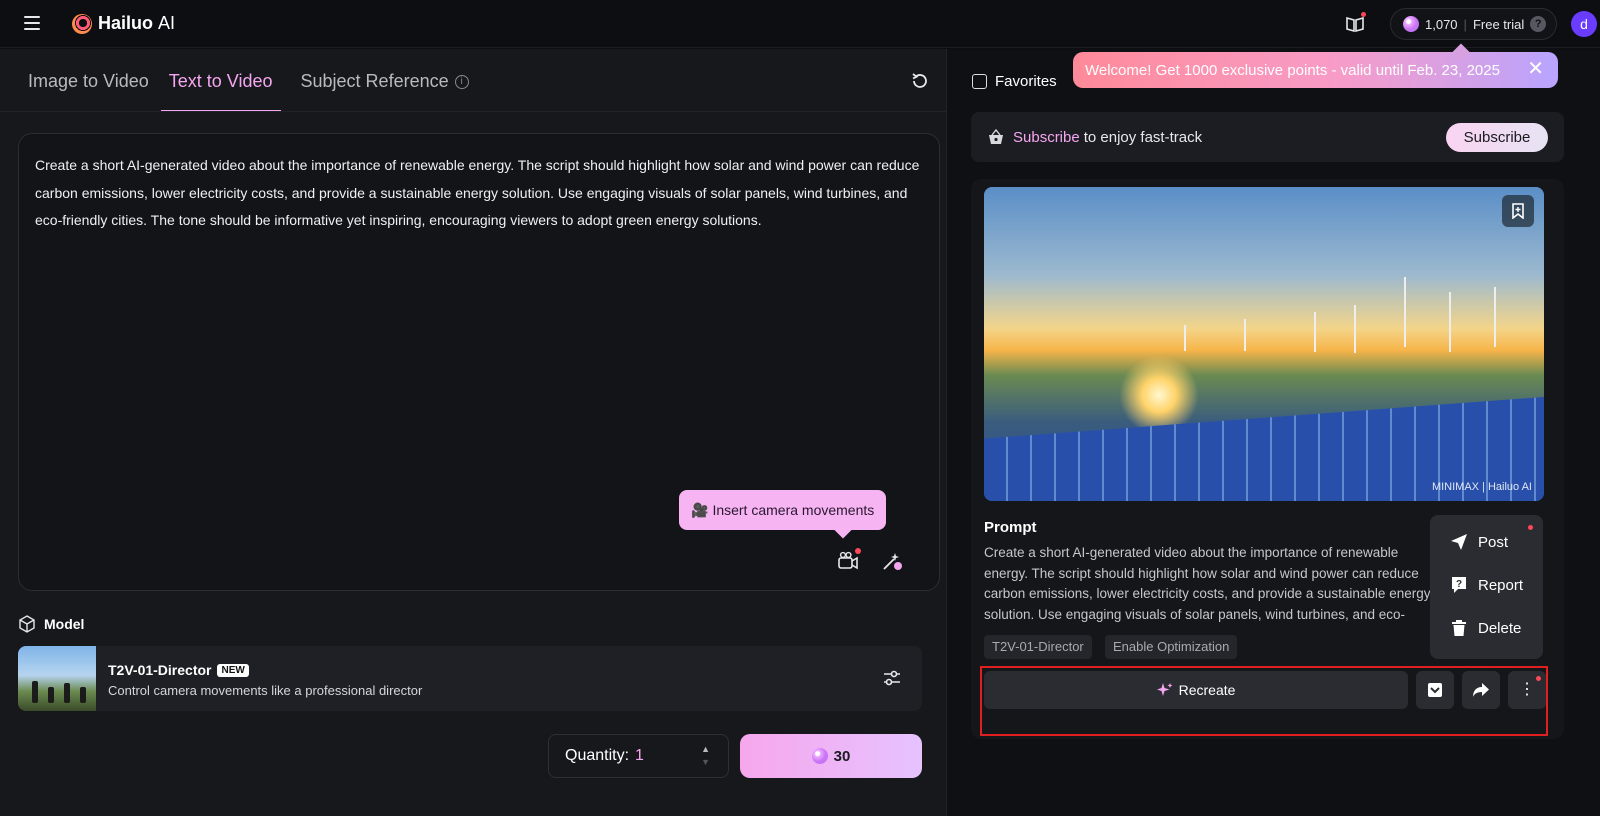 The image size is (1600, 816). I want to click on arrow-up-icon: ▲, so click(705, 749).